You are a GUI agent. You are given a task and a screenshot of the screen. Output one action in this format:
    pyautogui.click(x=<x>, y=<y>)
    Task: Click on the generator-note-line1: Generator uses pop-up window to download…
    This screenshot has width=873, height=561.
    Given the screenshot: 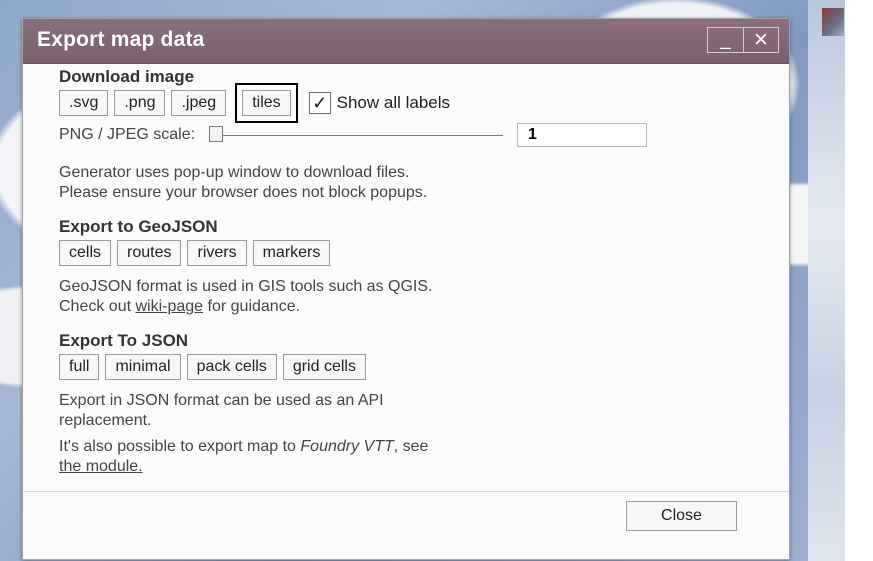 What is the action you would take?
    pyautogui.click(x=234, y=172)
    